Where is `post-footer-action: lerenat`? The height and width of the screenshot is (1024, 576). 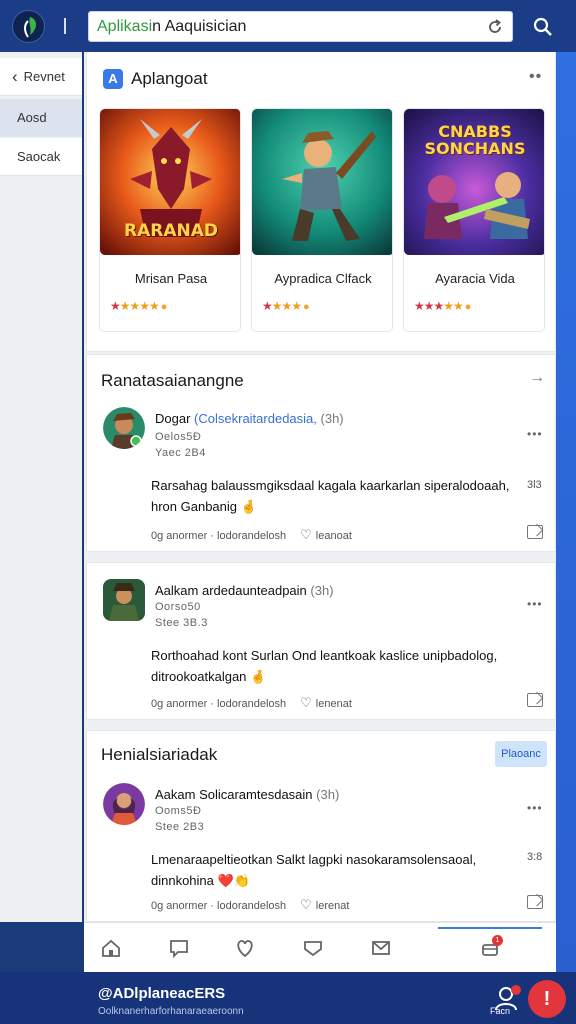 post-footer-action: lerenat is located at coordinates (333, 906).